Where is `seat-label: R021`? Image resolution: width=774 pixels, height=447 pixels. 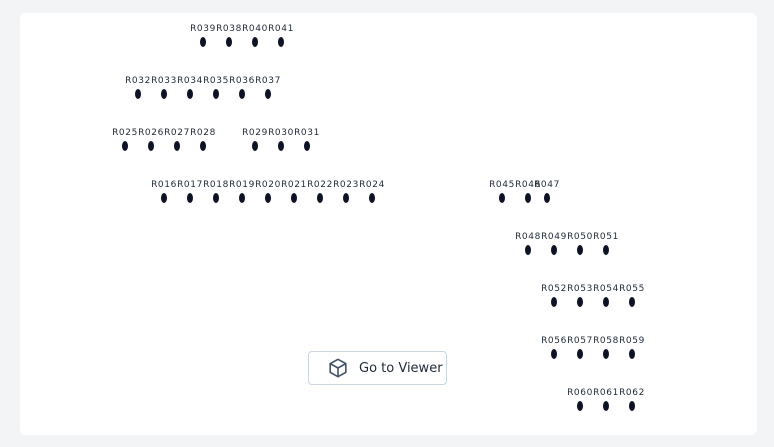 seat-label: R021 is located at coordinates (294, 185).